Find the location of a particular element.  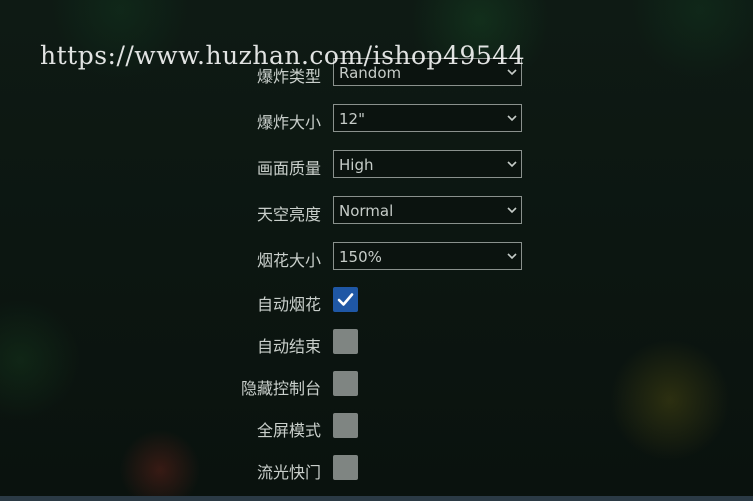

row-fullscreen: 全屏模式 is located at coordinates (376, 427).